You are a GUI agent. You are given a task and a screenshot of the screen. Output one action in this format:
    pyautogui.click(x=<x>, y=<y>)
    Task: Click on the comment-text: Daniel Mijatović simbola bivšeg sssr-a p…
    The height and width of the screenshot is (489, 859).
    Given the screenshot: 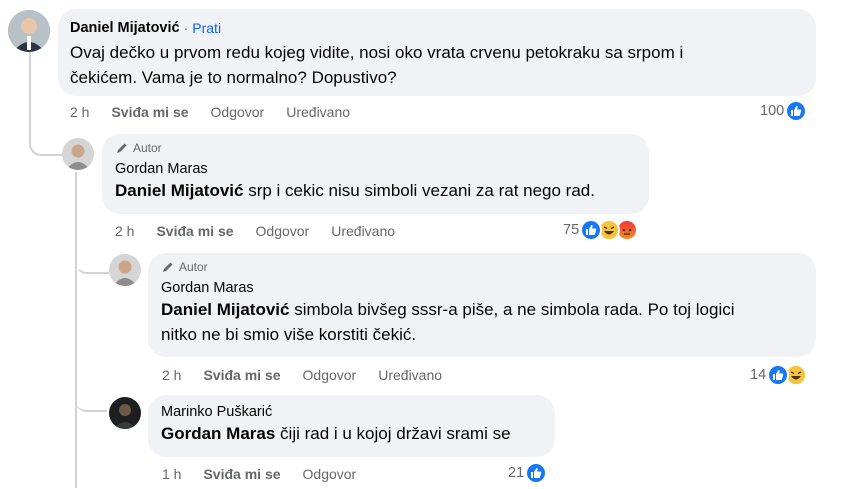 What is the action you would take?
    pyautogui.click(x=482, y=322)
    